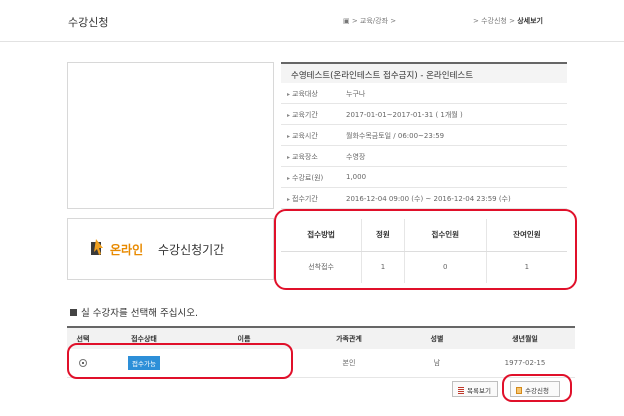 Image resolution: width=624 pixels, height=416 pixels. I want to click on info-row-place: 교육장소 수영장, so click(424, 156).